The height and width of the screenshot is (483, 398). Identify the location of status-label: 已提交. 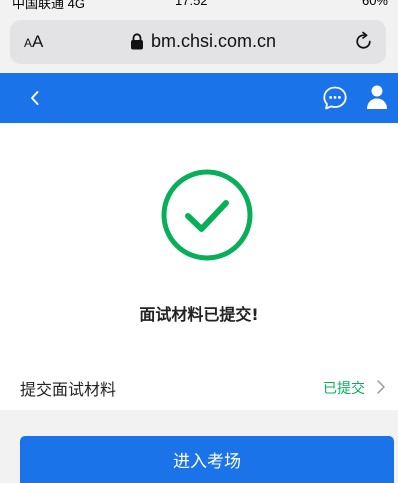
(344, 389).